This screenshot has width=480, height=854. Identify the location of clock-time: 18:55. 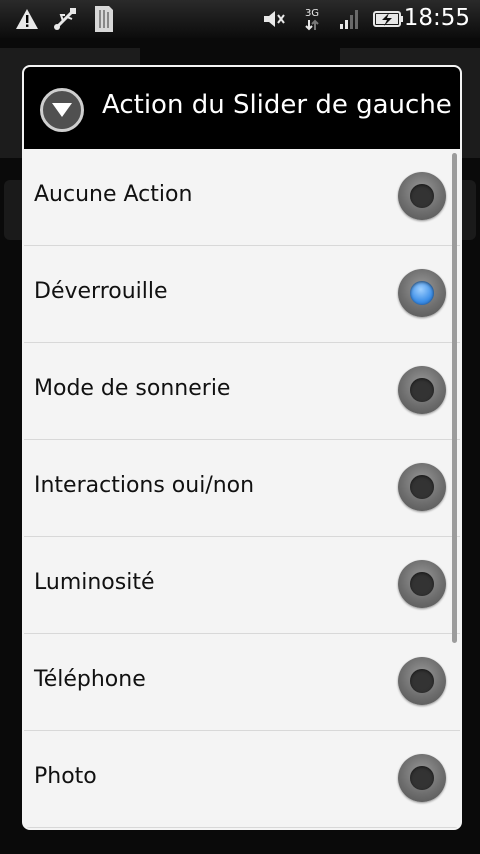
(436, 18).